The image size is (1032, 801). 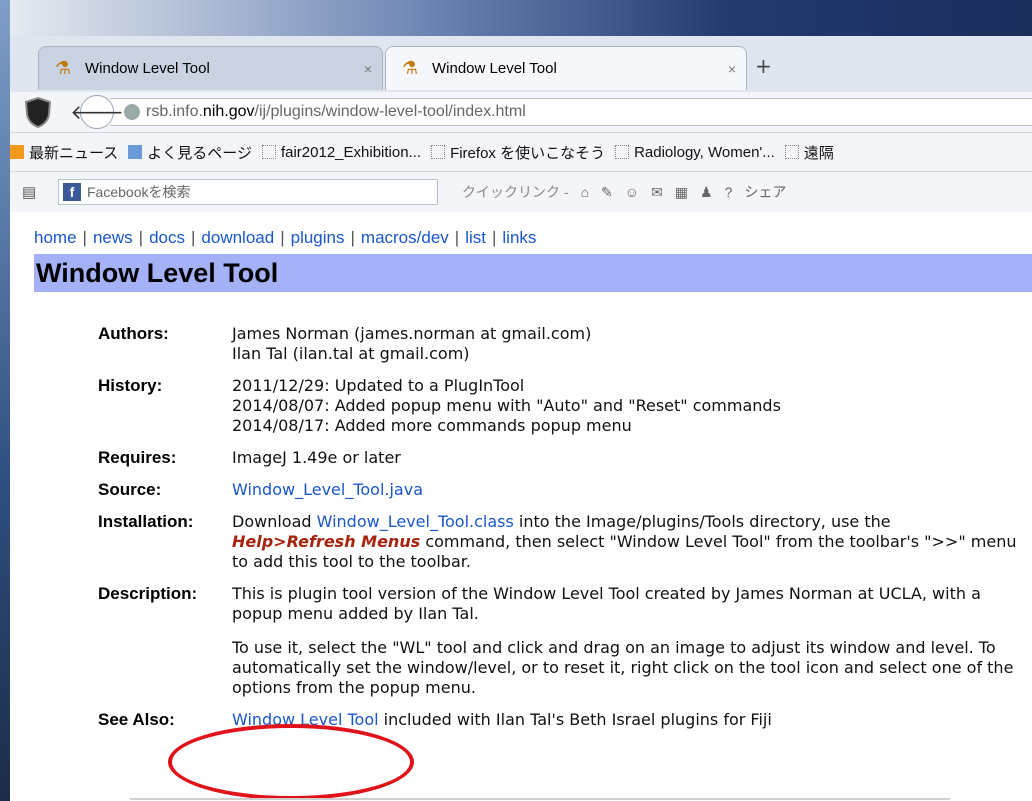 I want to click on installation-label: Installation:, so click(x=146, y=521).